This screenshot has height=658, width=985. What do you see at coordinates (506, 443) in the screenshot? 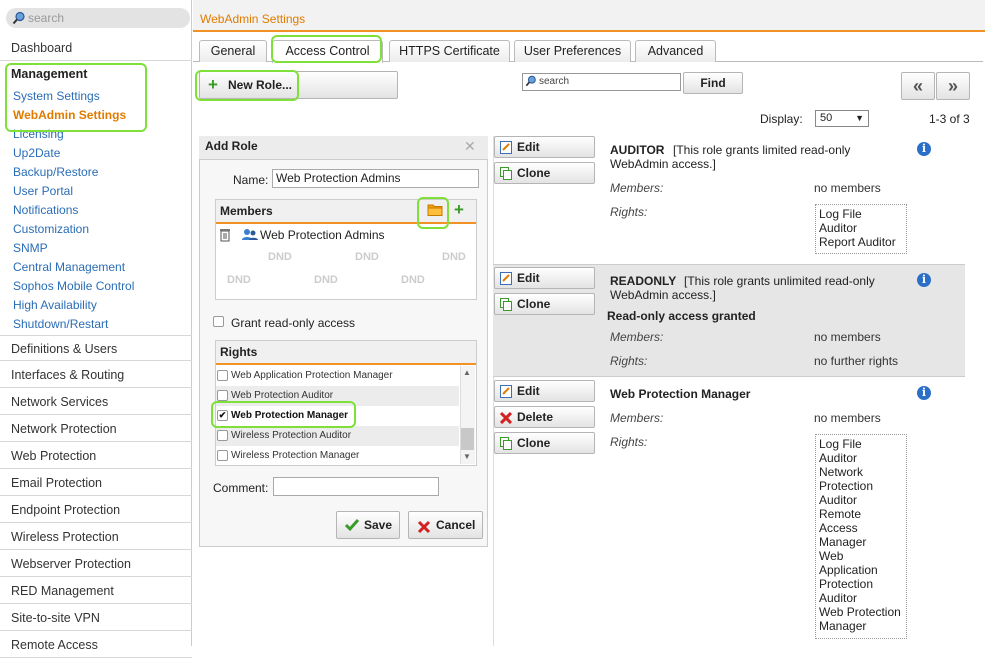
I see `clone-icon` at bounding box center [506, 443].